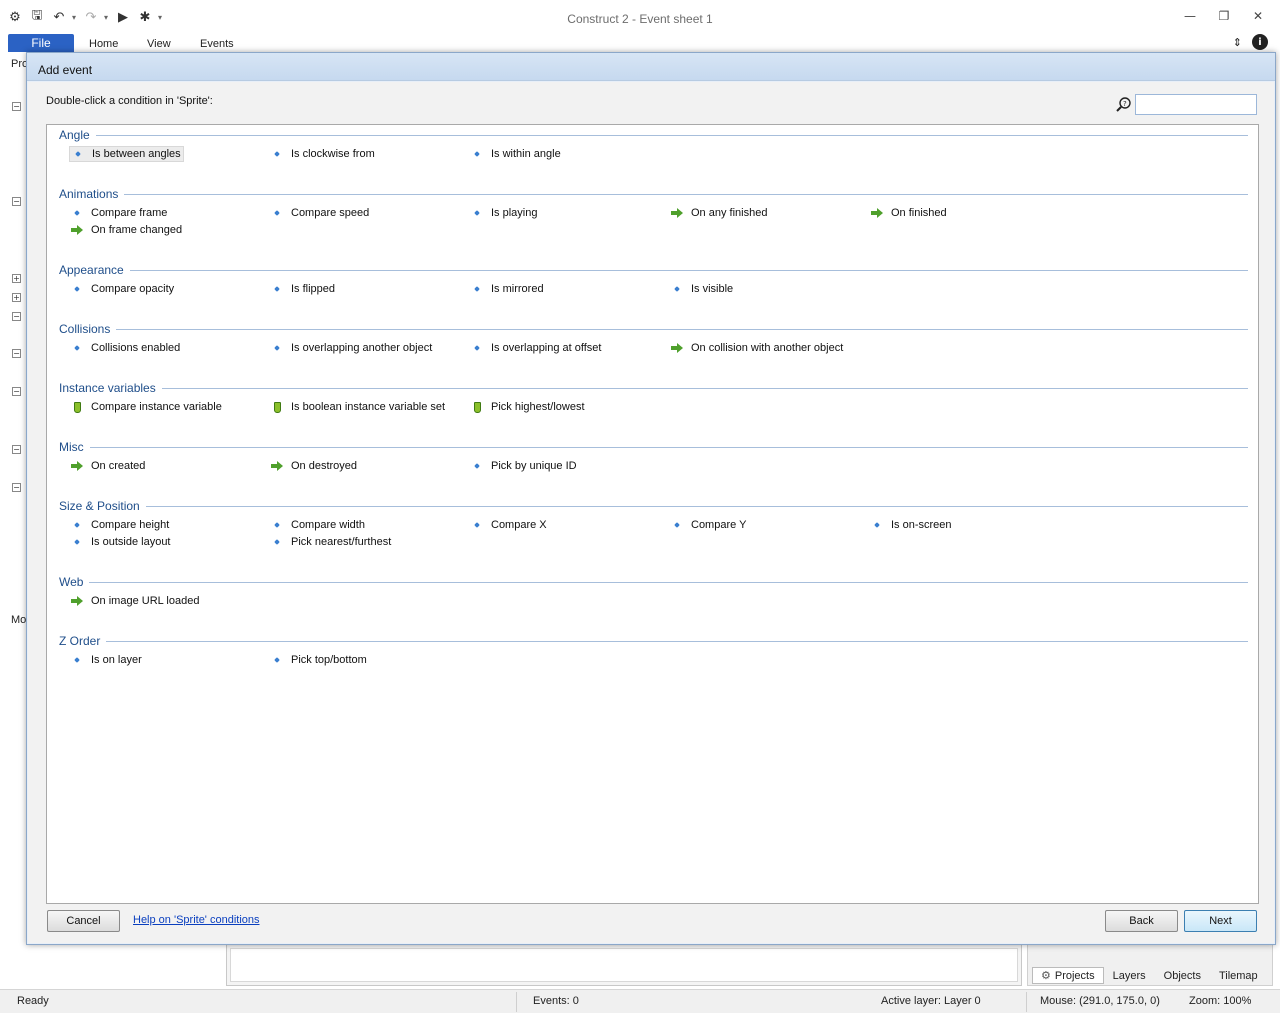  I want to click on category-z-order: Z Order Is on layer Pick top/bottom, so click(652, 652).